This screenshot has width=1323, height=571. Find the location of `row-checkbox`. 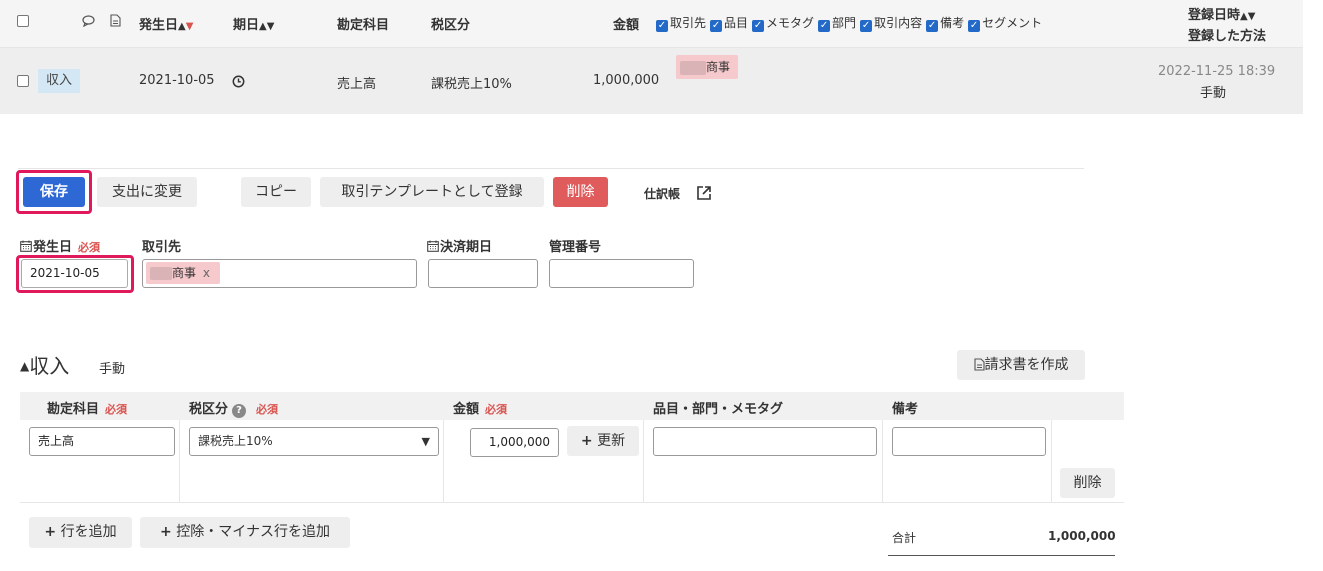

row-checkbox is located at coordinates (23, 81).